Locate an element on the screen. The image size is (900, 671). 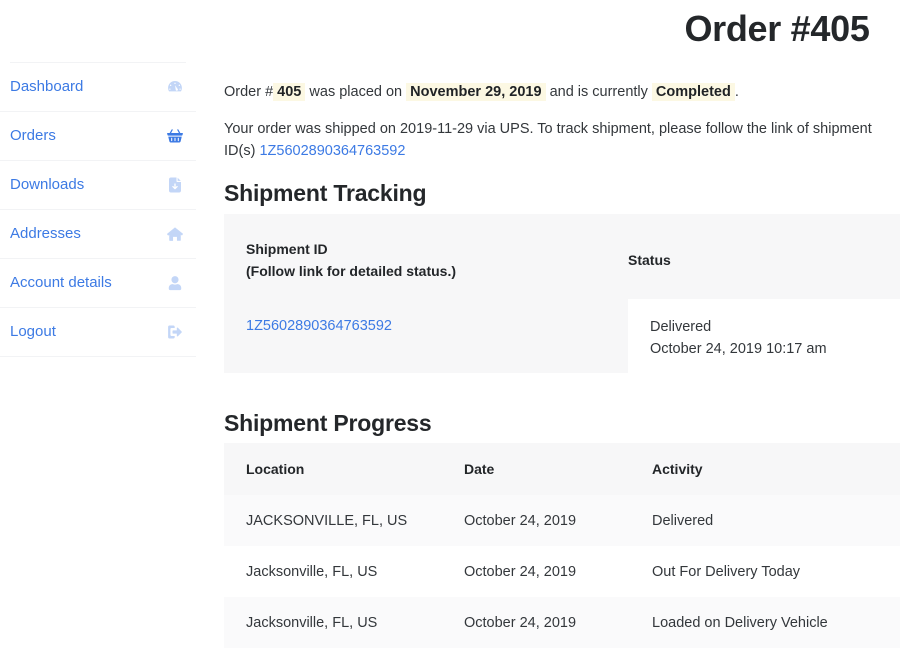
page-title: Order #405 is located at coordinates (777, 28).